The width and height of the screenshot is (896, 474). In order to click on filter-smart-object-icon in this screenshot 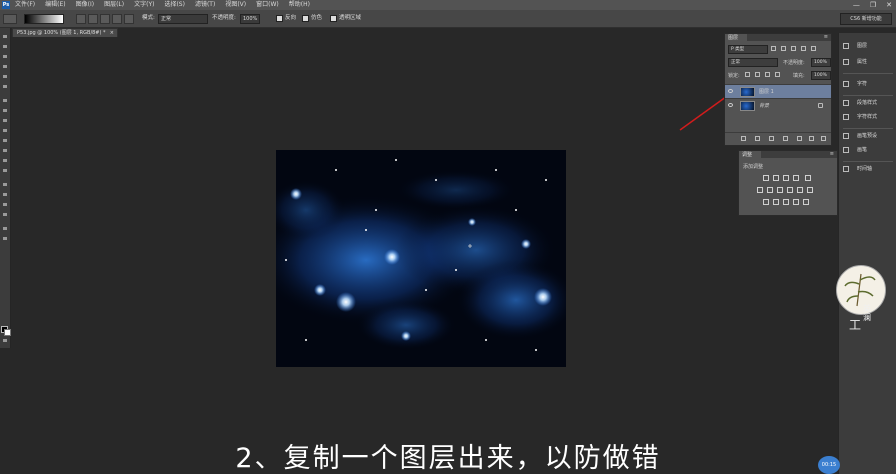, I will do `click(813, 48)`.